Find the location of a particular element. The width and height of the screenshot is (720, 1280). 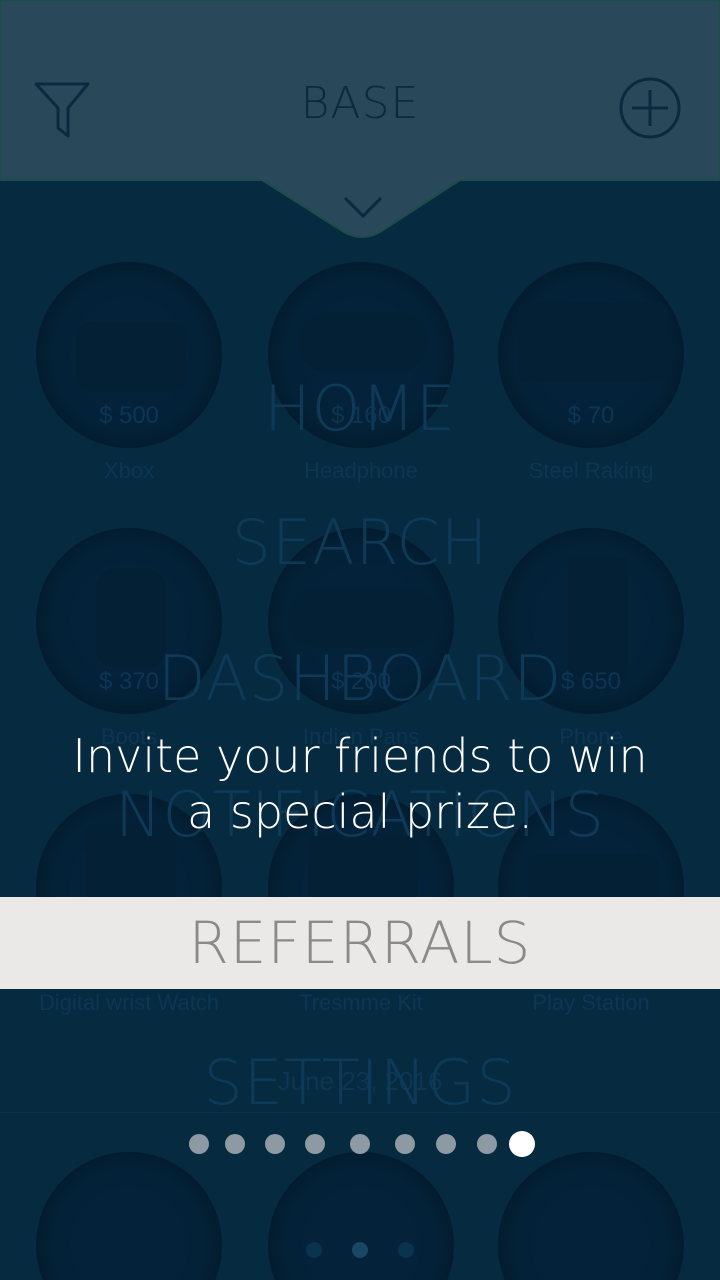

referrals-label: REFERRALS is located at coordinates (360, 943).